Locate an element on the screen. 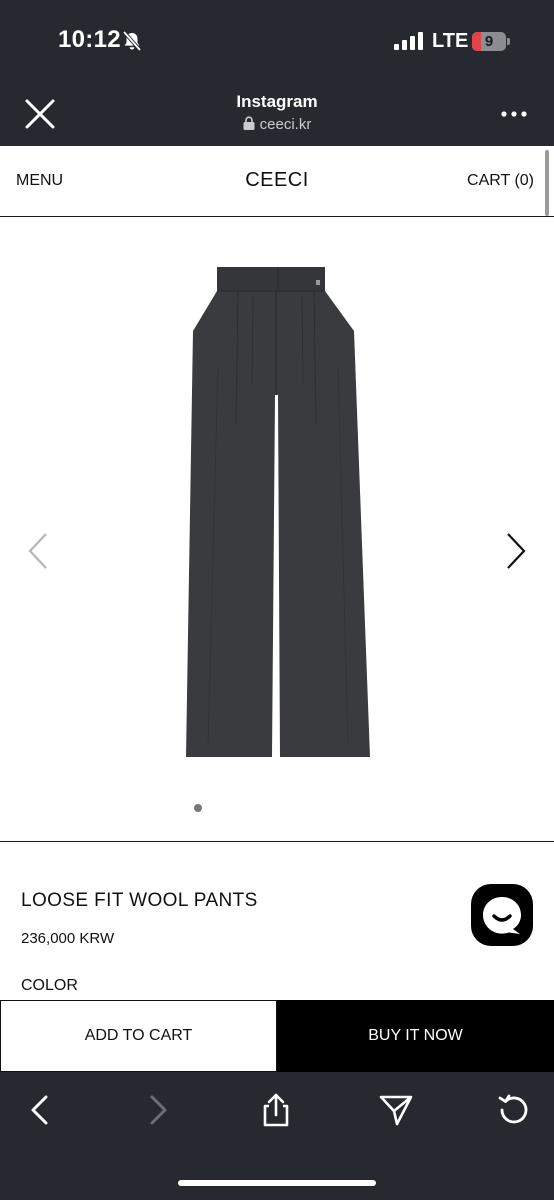  signal-icon is located at coordinates (408, 41).